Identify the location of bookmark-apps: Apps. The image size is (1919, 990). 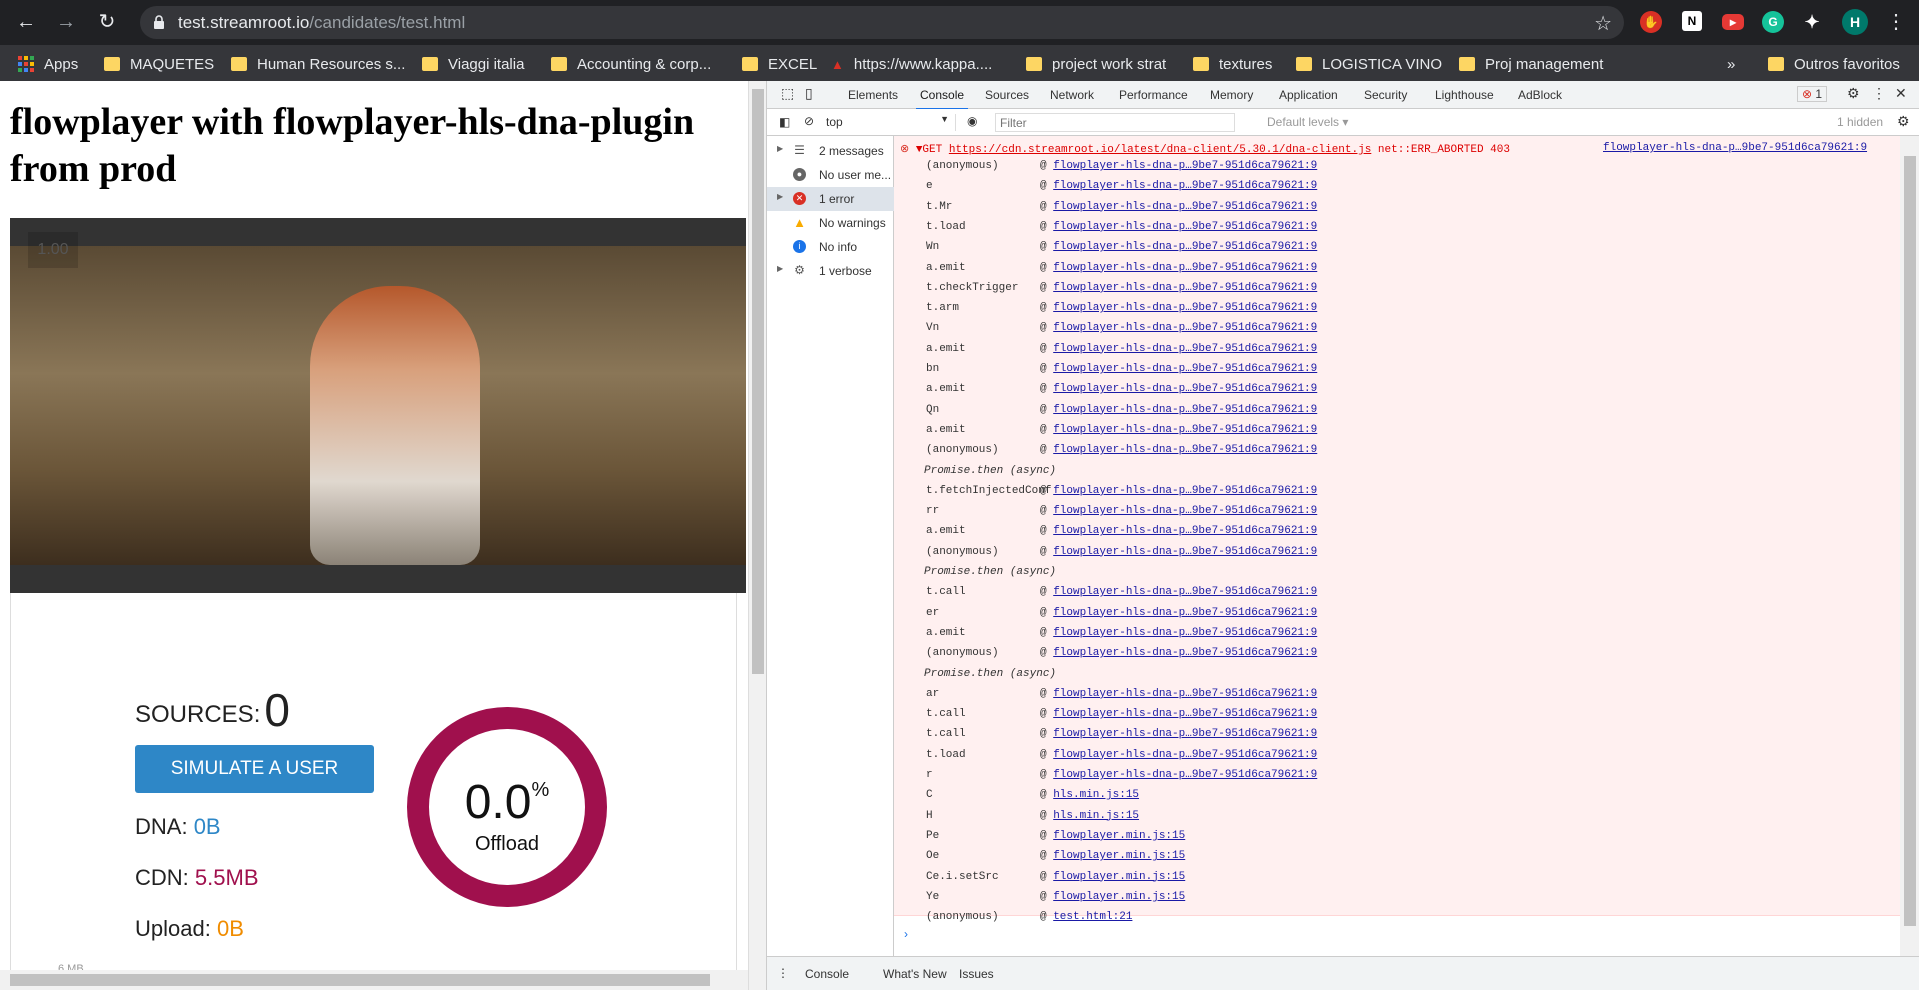
(48, 64).